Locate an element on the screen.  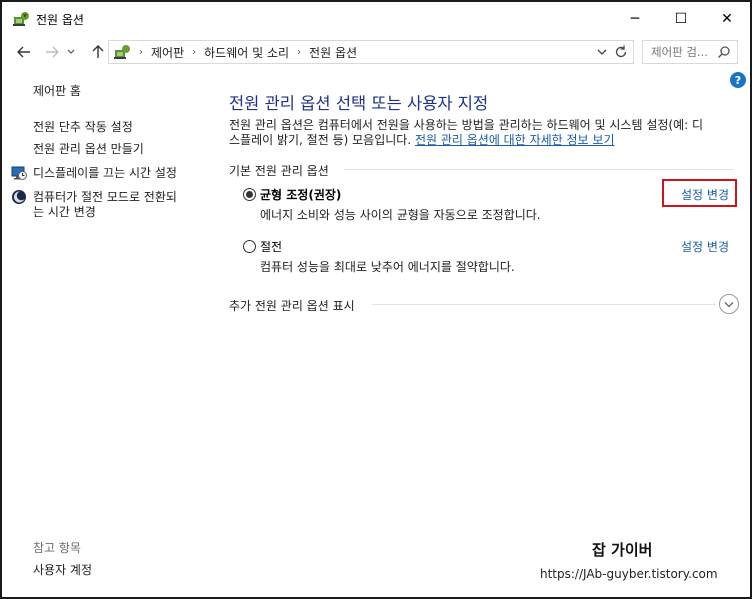
back-arrow-icon is located at coordinates (23, 52).